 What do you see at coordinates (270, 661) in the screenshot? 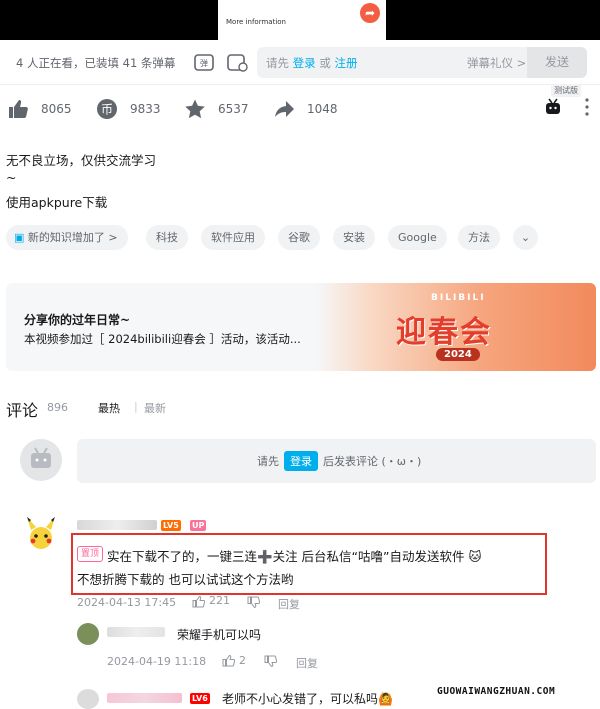
I see `reply-dislike-icon` at bounding box center [270, 661].